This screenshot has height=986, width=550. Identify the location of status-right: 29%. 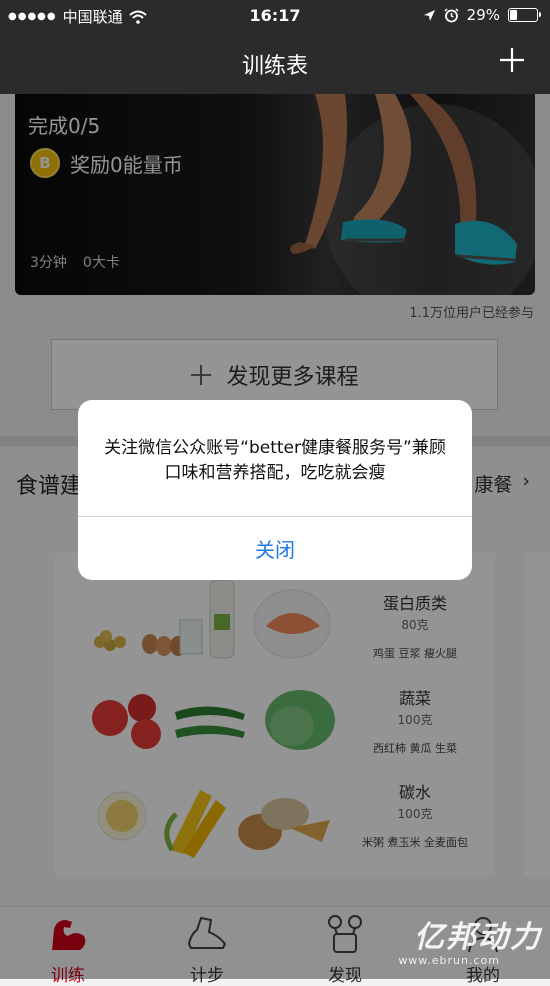
(482, 15).